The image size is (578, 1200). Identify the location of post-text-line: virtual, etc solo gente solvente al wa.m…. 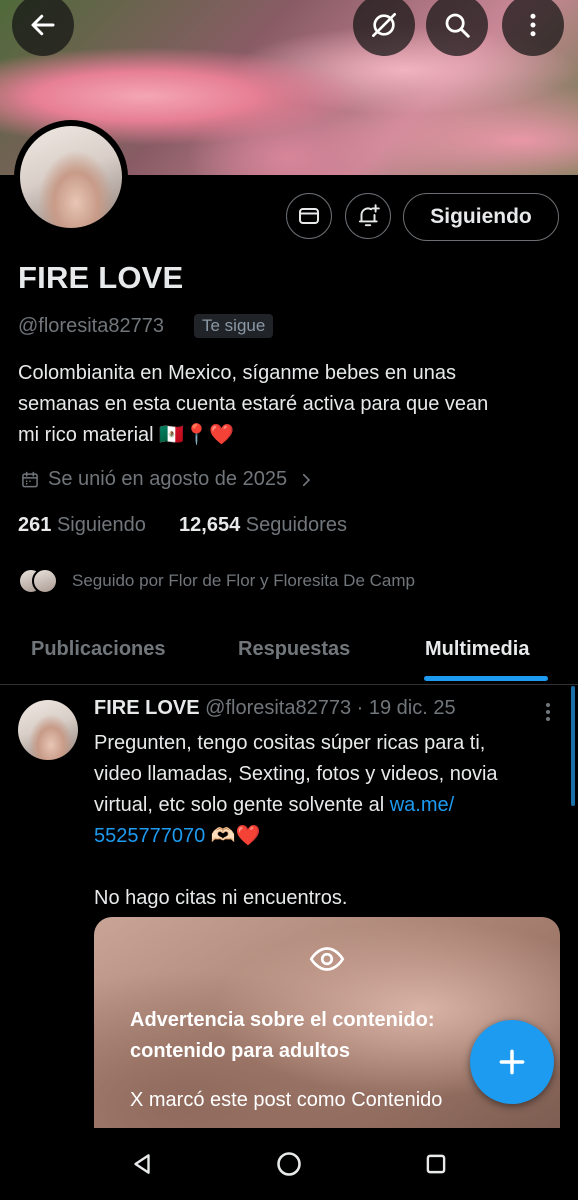
(327, 805).